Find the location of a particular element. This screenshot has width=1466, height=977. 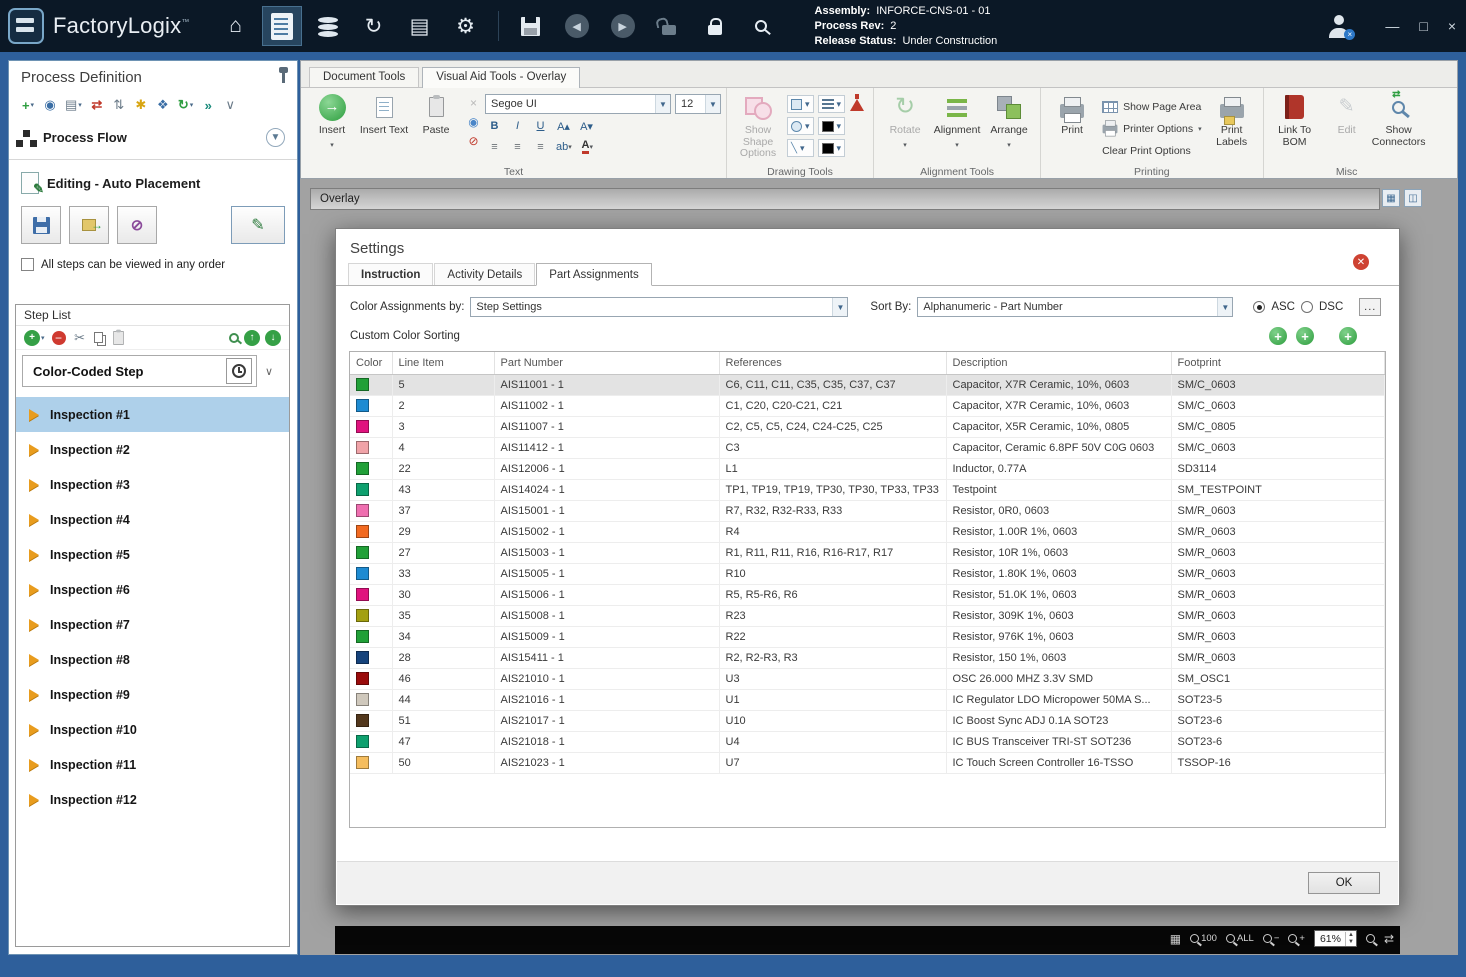

pin-icon is located at coordinates (283, 74).